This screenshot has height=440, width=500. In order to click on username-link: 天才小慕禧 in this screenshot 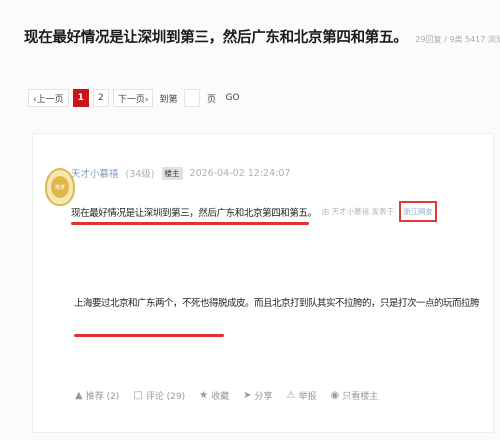, I will do `click(95, 173)`.